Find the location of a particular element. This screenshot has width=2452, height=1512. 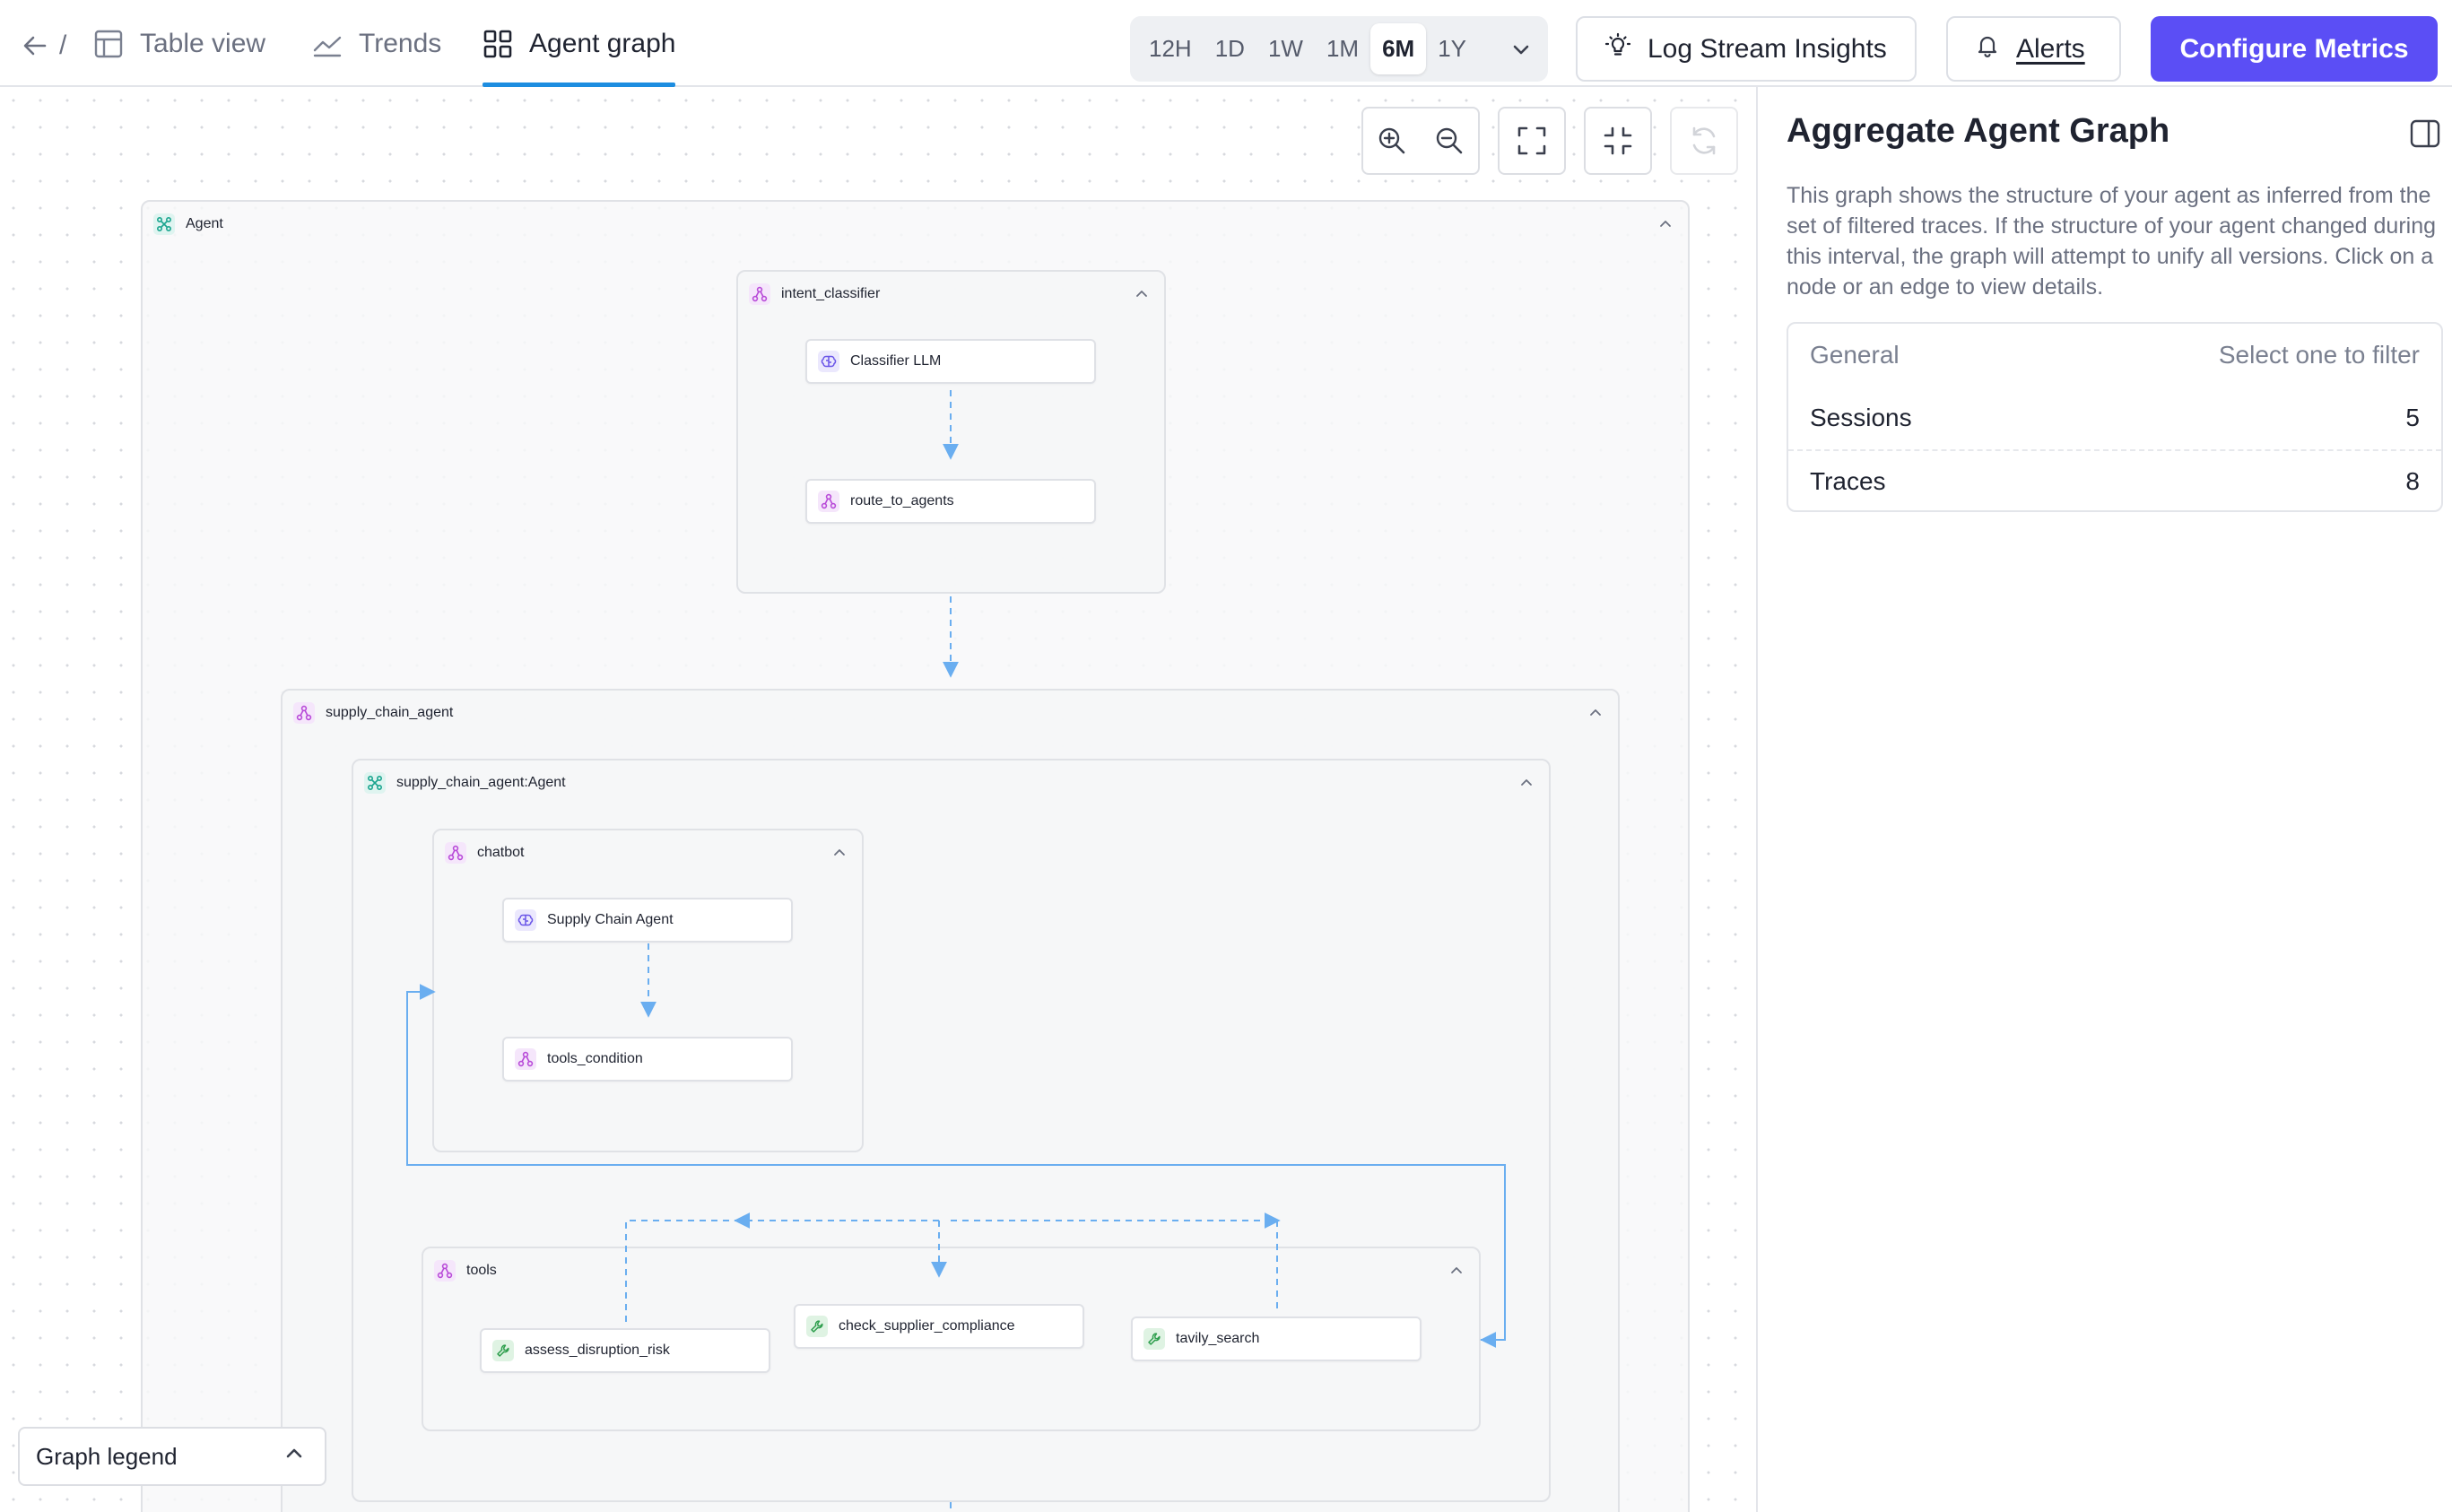

group-header: Agent is located at coordinates (188, 224).